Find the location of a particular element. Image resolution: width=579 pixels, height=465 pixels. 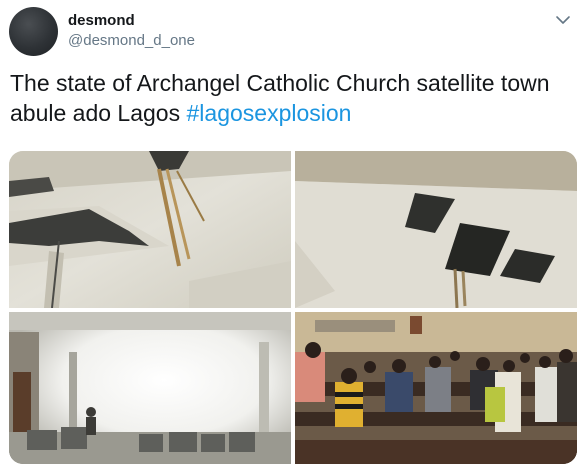

hashtag-link: #lagosexplosion is located at coordinates (269, 113).